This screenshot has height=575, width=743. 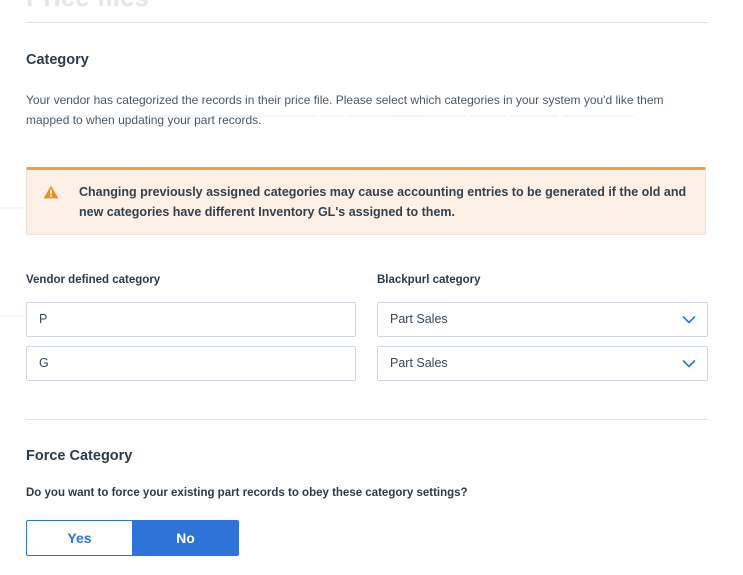 What do you see at coordinates (87, 6) in the screenshot?
I see `page-title: Price files` at bounding box center [87, 6].